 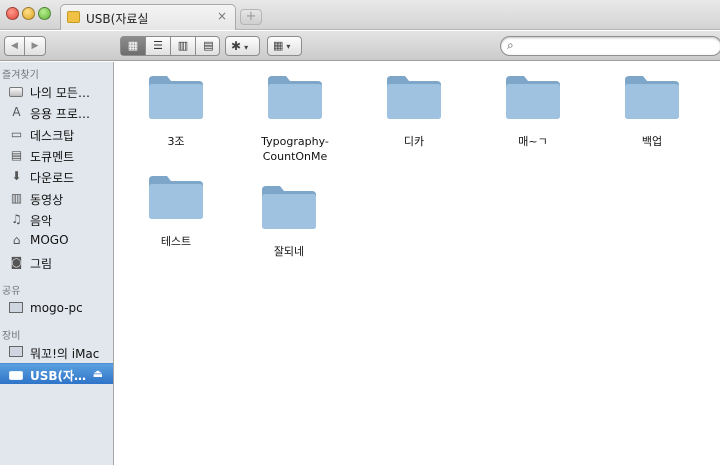 What do you see at coordinates (117, 19) in the screenshot?
I see `tab-title: USB(자료실` at bounding box center [117, 19].